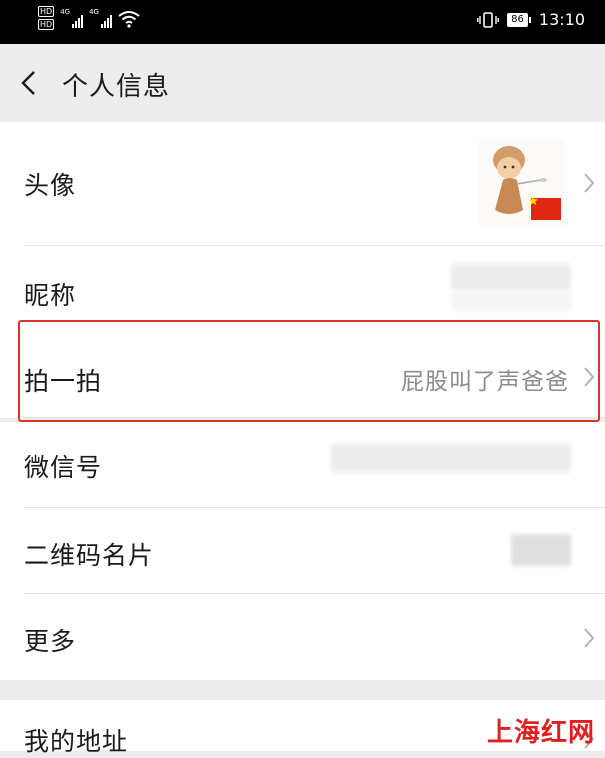  Describe the element at coordinates (309, 371) in the screenshot. I see `highlight-box` at that location.